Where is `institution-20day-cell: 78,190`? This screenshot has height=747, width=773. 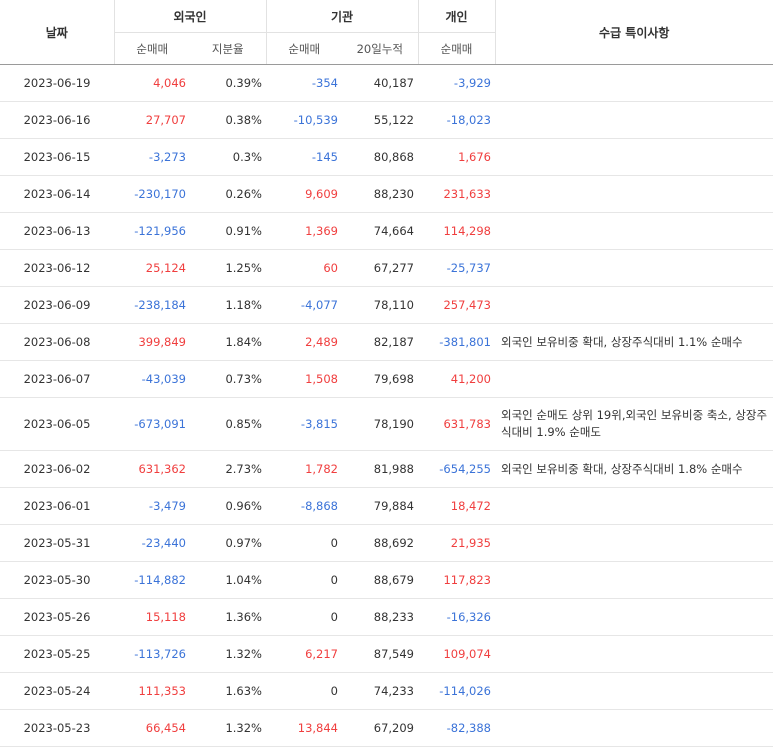 institution-20day-cell: 78,190 is located at coordinates (380, 424).